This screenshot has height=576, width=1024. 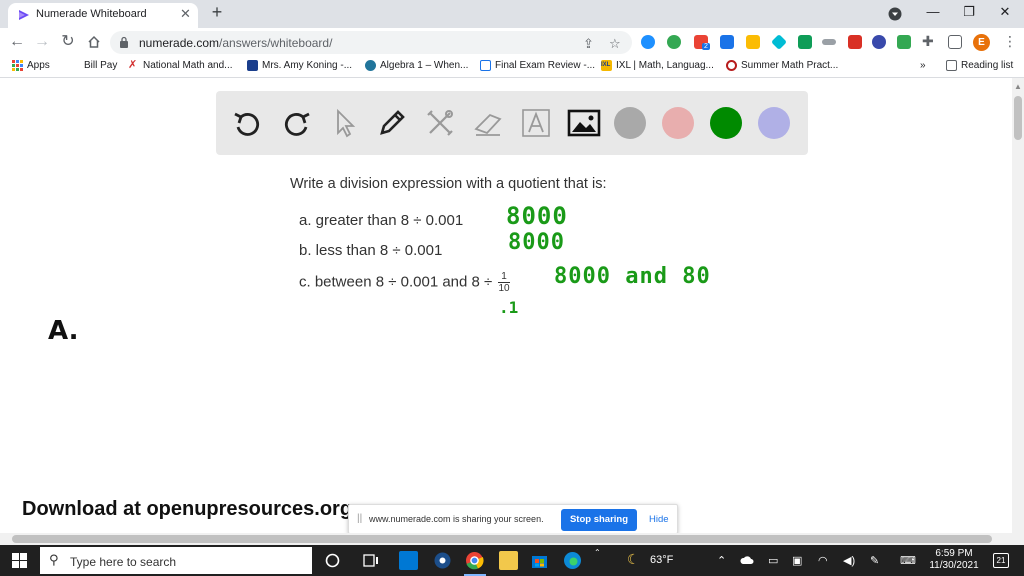 What do you see at coordinates (951, 65) in the screenshot?
I see `reading-list-icon` at bounding box center [951, 65].